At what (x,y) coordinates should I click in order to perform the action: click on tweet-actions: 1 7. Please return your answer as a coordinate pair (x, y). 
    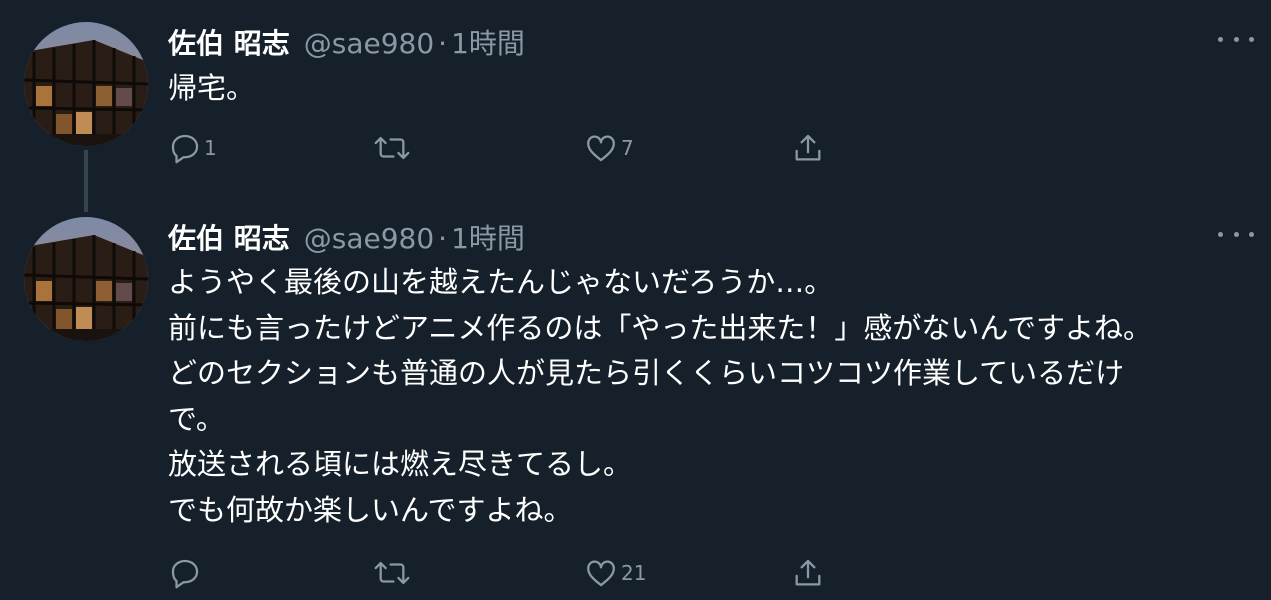
    Looking at the image, I should click on (518, 148).